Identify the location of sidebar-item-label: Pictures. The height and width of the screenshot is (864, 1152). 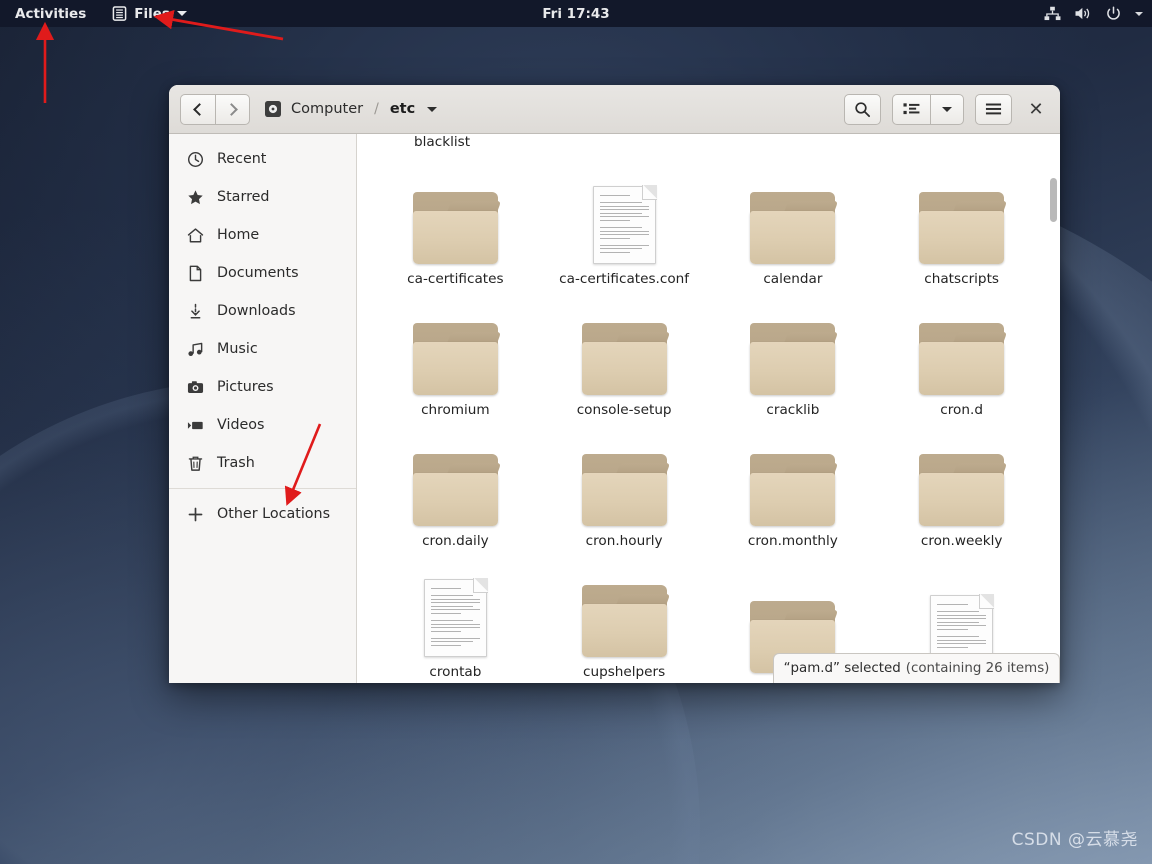
(245, 387).